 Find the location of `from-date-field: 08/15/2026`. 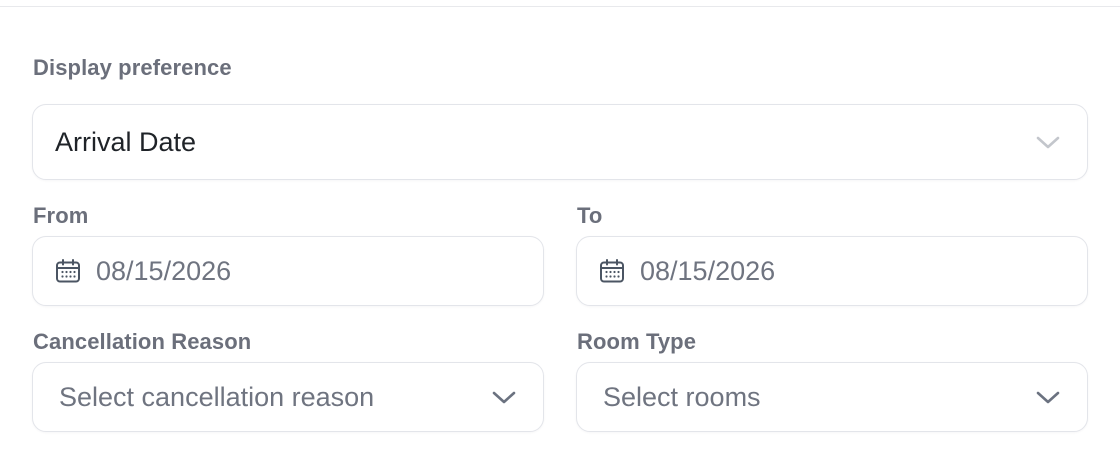

from-date-field: 08/15/2026 is located at coordinates (288, 271).